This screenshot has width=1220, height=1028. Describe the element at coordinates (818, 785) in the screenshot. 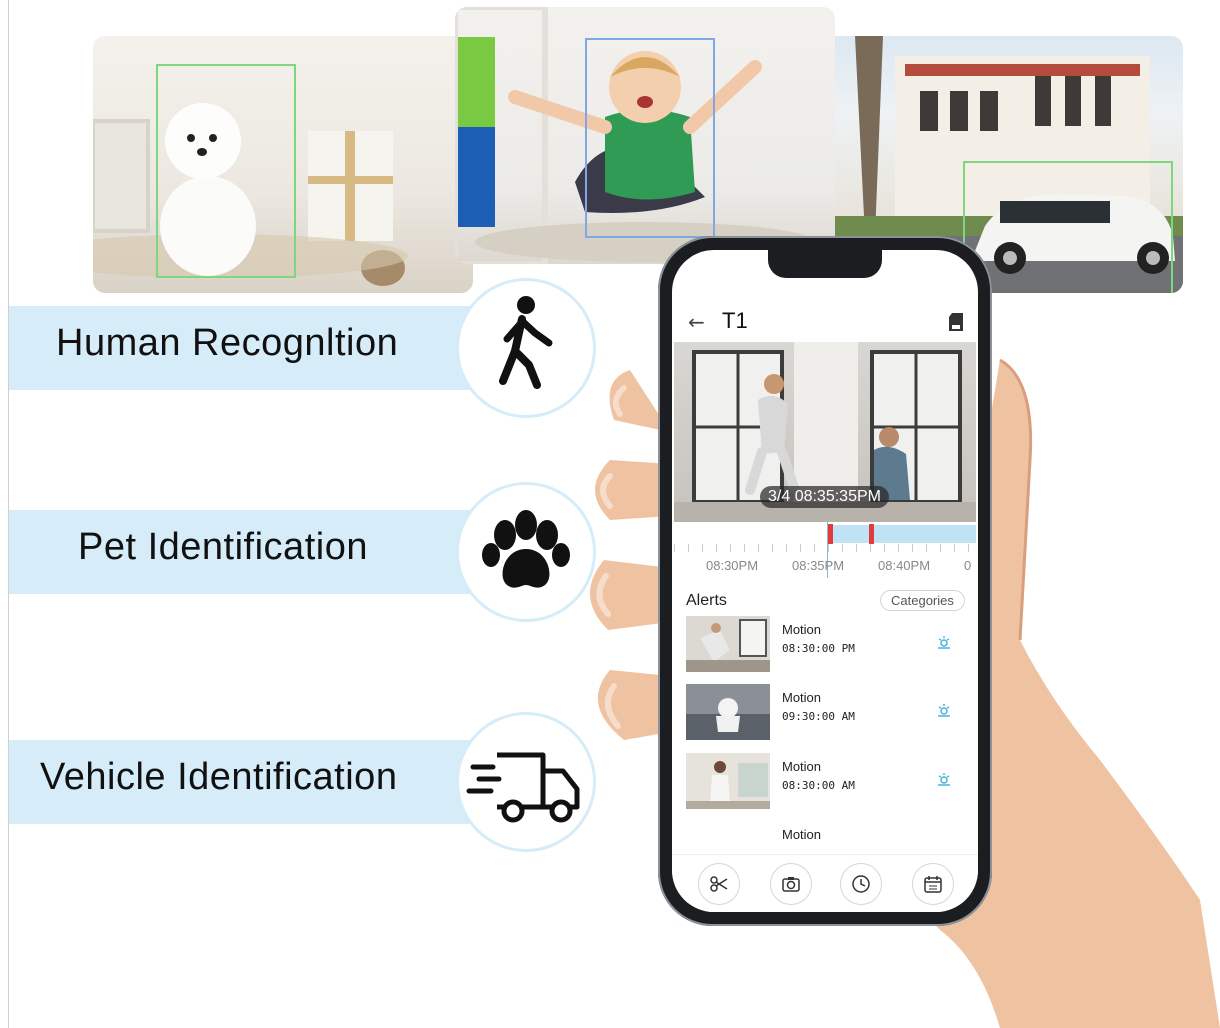

I see `alert-time: 08:30:00 AM` at that location.